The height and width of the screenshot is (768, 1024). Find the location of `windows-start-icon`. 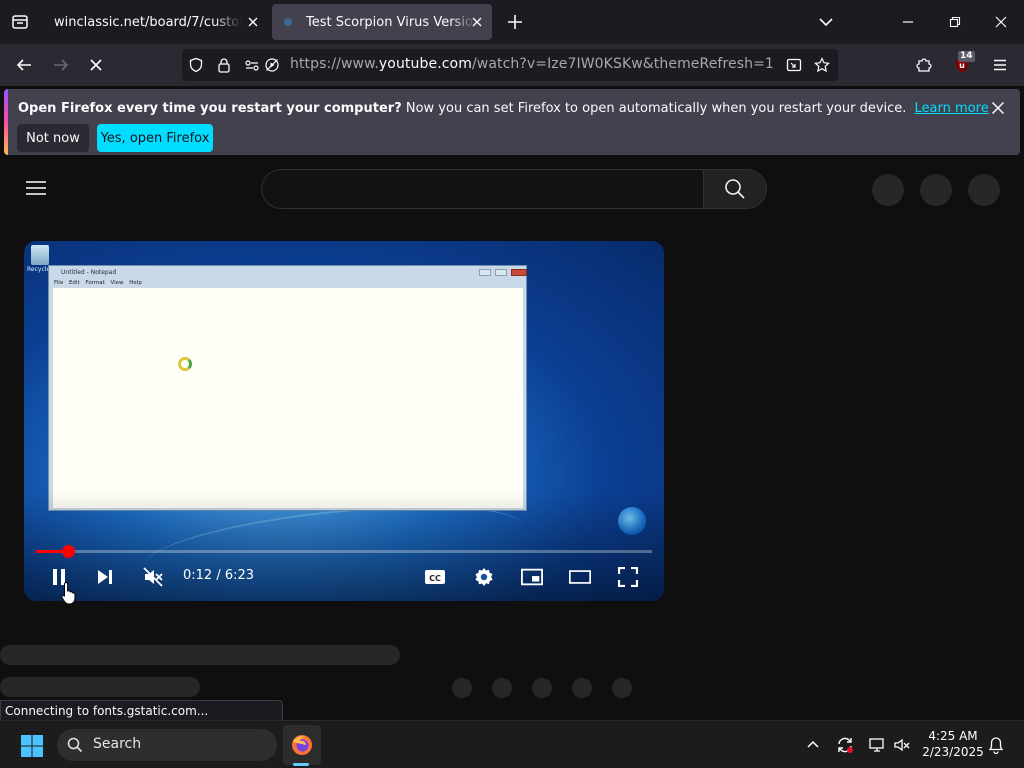

windows-start-icon is located at coordinates (32, 746).